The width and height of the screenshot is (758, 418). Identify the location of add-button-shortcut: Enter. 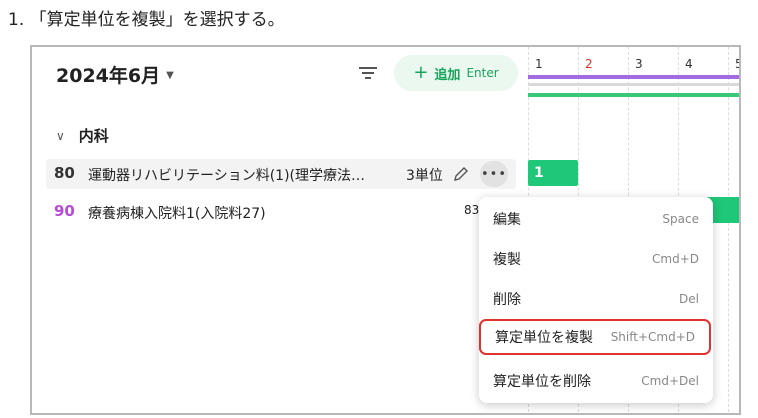
(482, 73).